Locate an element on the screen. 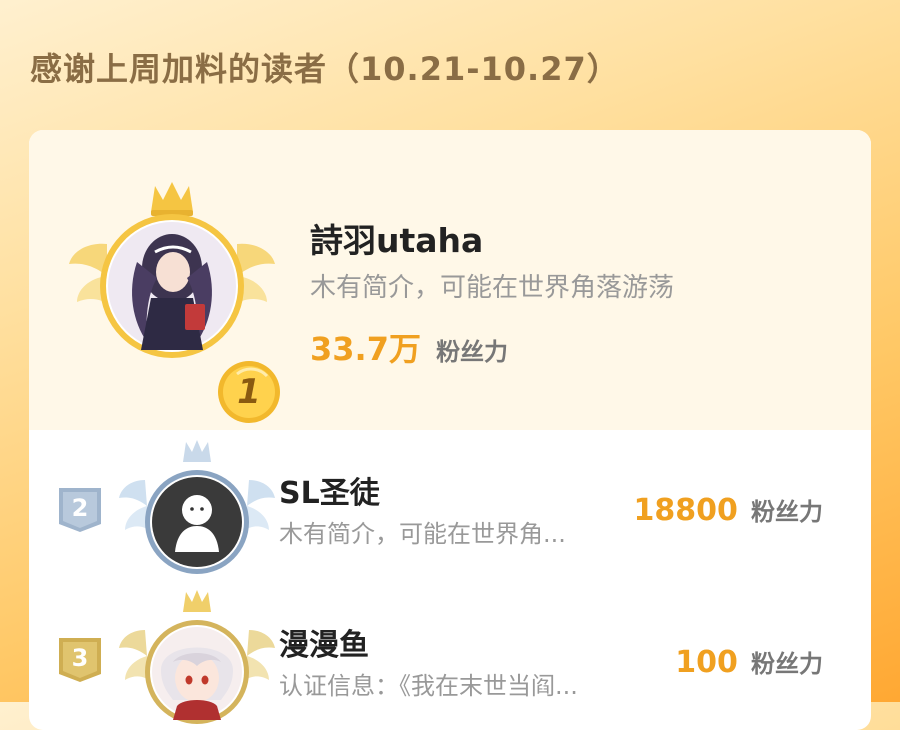 The width and height of the screenshot is (900, 730). rank-1-number: 1 is located at coordinates (249, 392).